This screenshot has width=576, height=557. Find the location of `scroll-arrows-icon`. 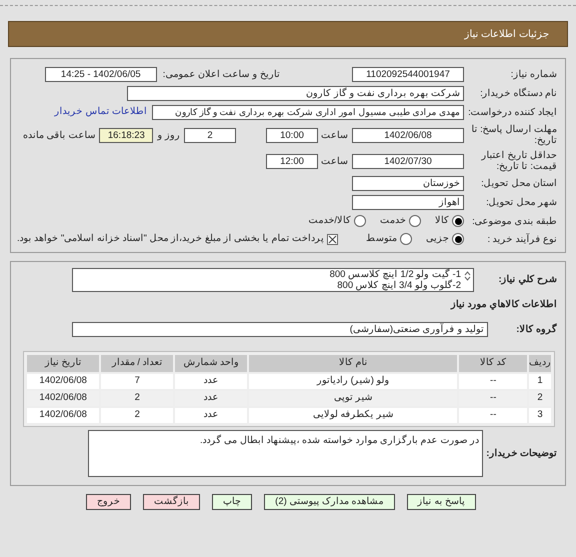

scroll-arrows-icon is located at coordinates (467, 275).